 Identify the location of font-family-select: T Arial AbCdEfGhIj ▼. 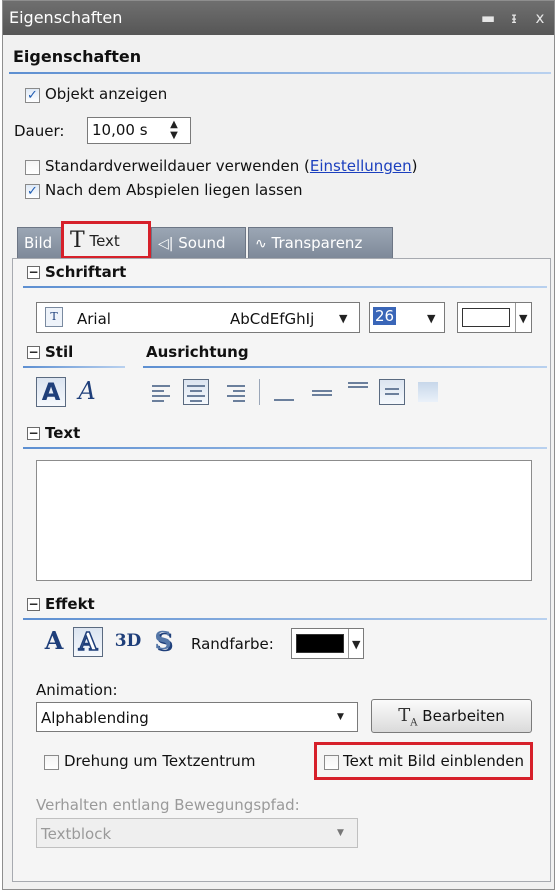
(198, 317).